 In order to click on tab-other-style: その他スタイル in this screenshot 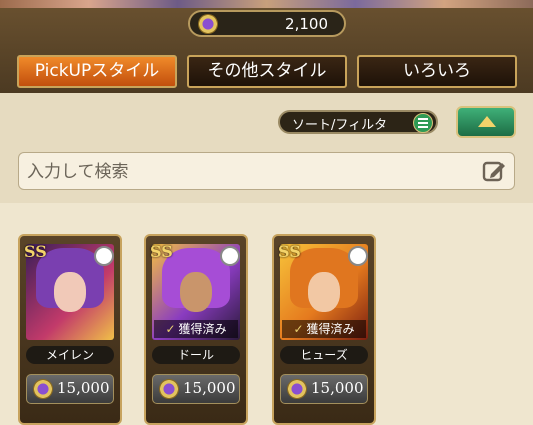, I will do `click(267, 71)`.